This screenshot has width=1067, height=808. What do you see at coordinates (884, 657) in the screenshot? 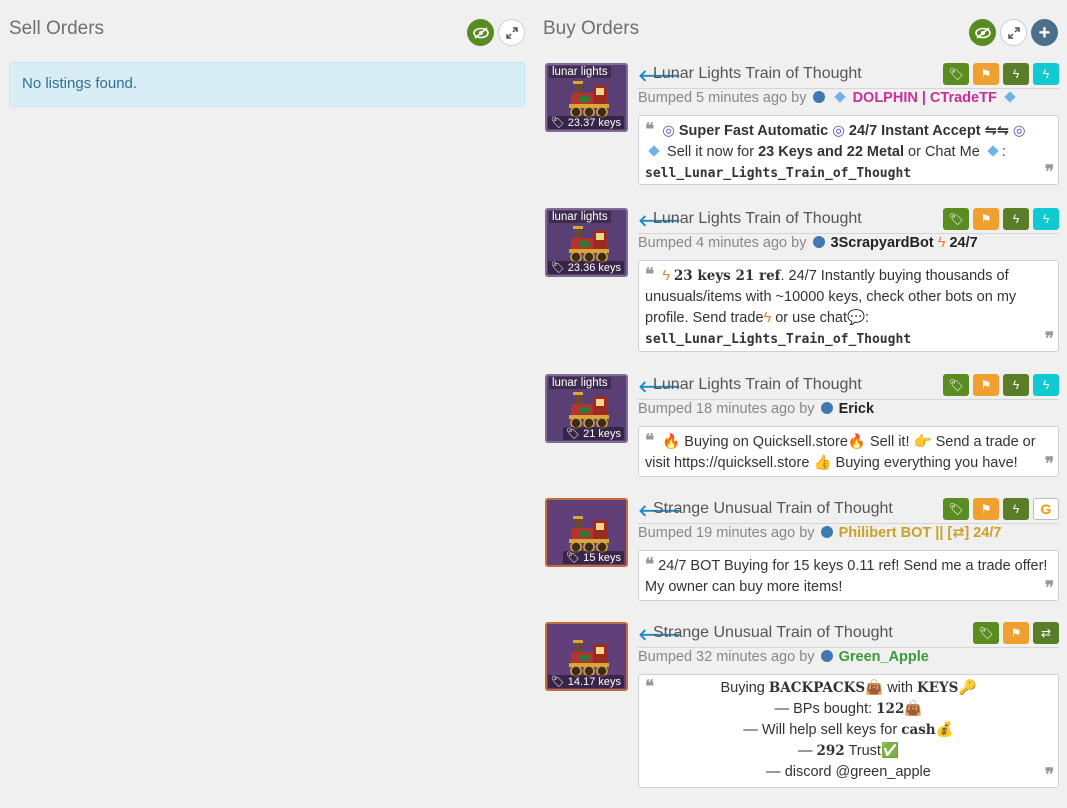
I see `user-name: Green_Apple` at bounding box center [884, 657].